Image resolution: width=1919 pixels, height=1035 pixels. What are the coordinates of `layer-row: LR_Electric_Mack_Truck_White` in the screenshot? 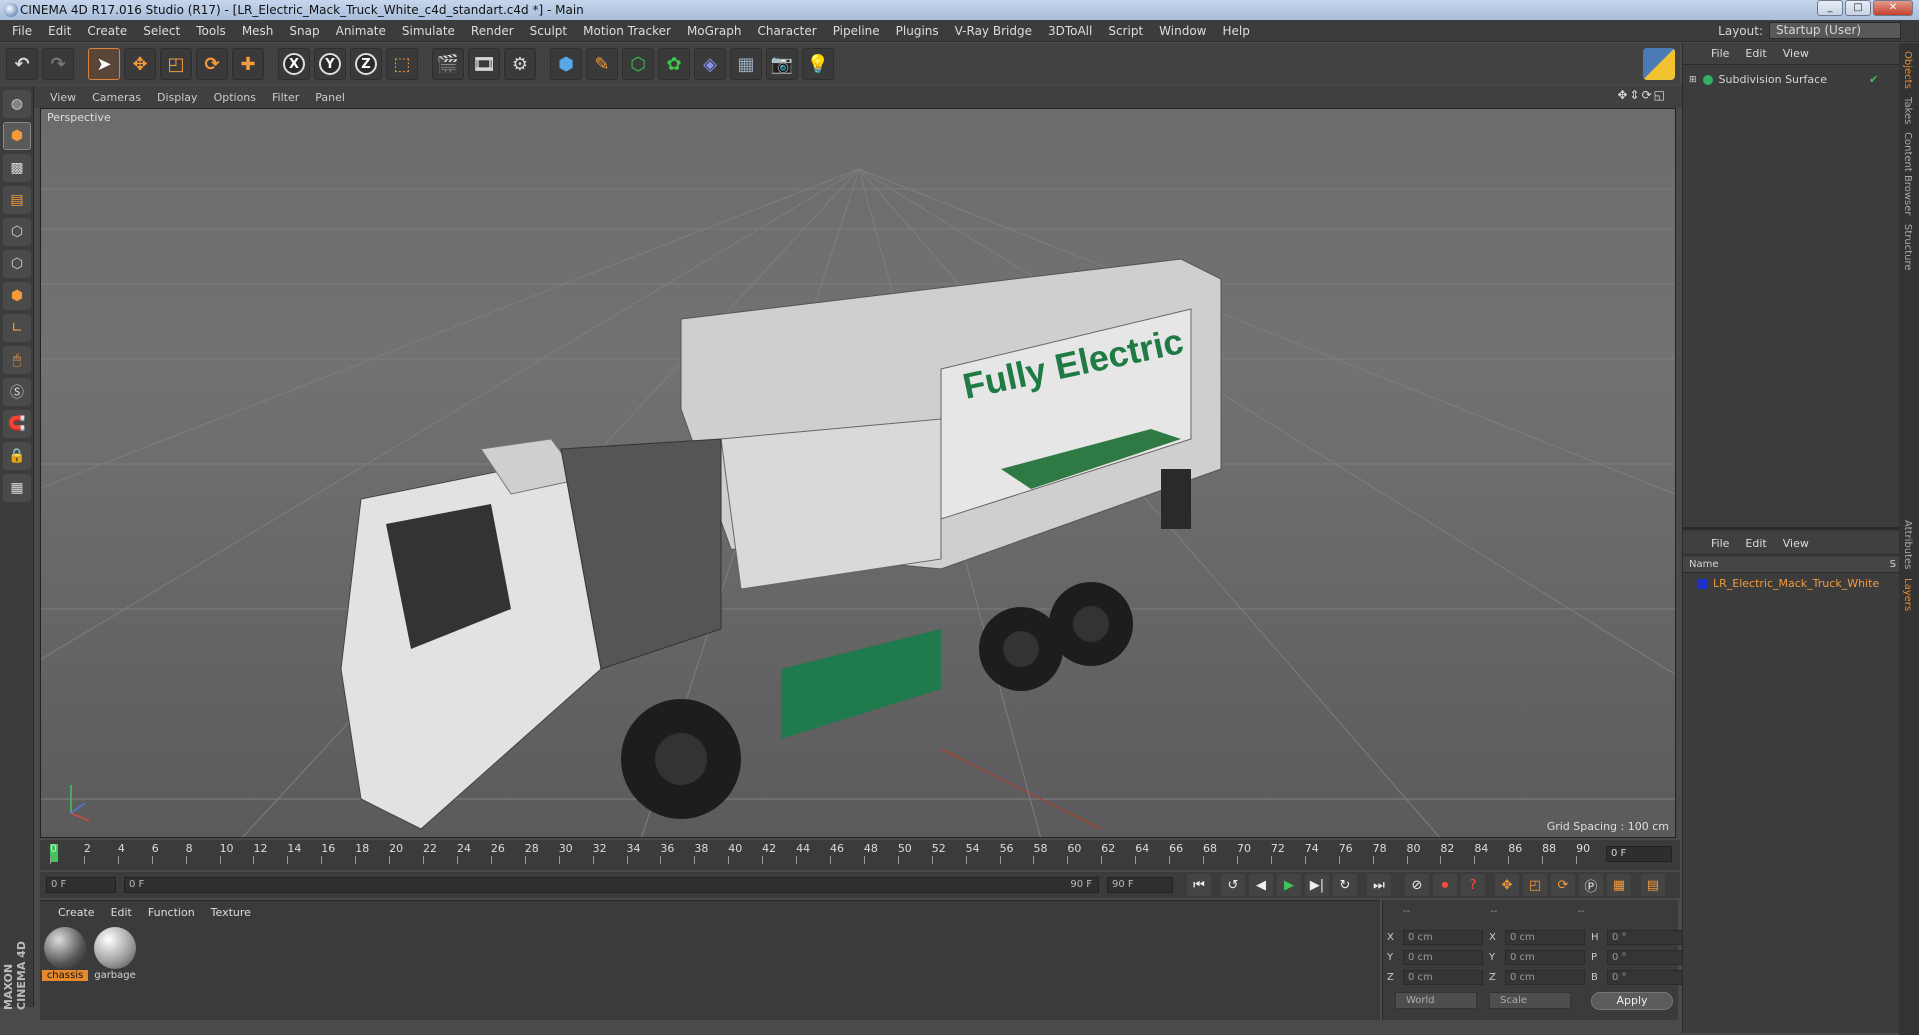 It's located at (1788, 583).